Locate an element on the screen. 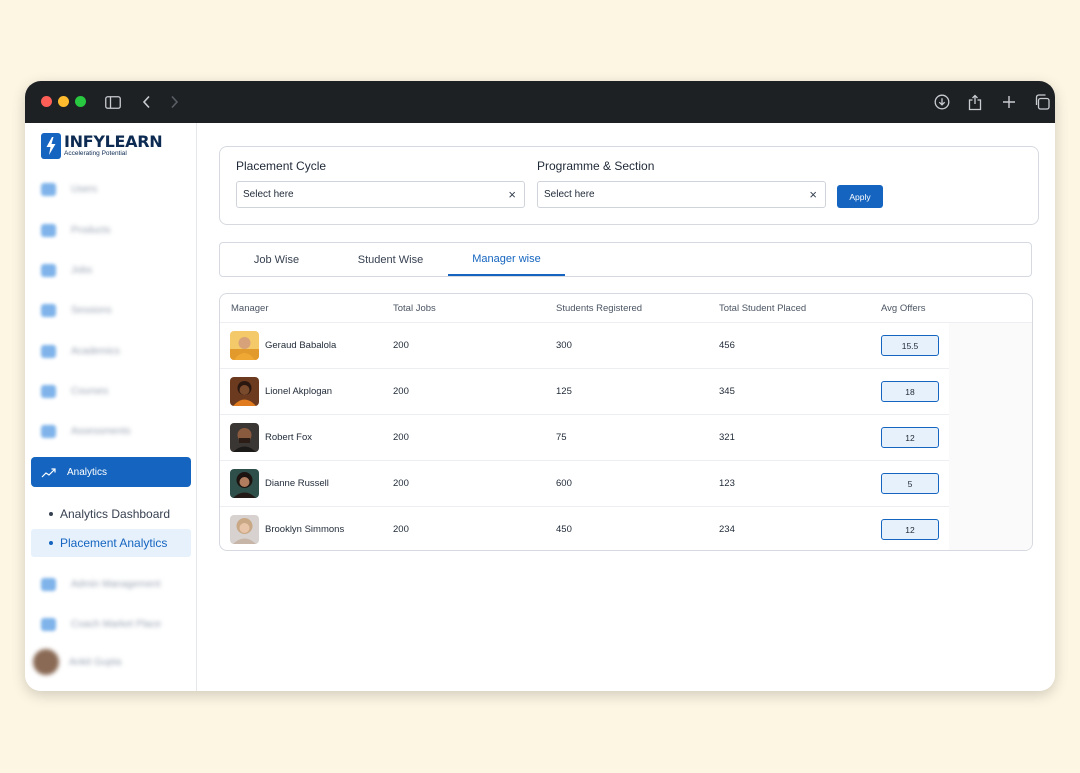  jobs-icon is located at coordinates (48, 270).